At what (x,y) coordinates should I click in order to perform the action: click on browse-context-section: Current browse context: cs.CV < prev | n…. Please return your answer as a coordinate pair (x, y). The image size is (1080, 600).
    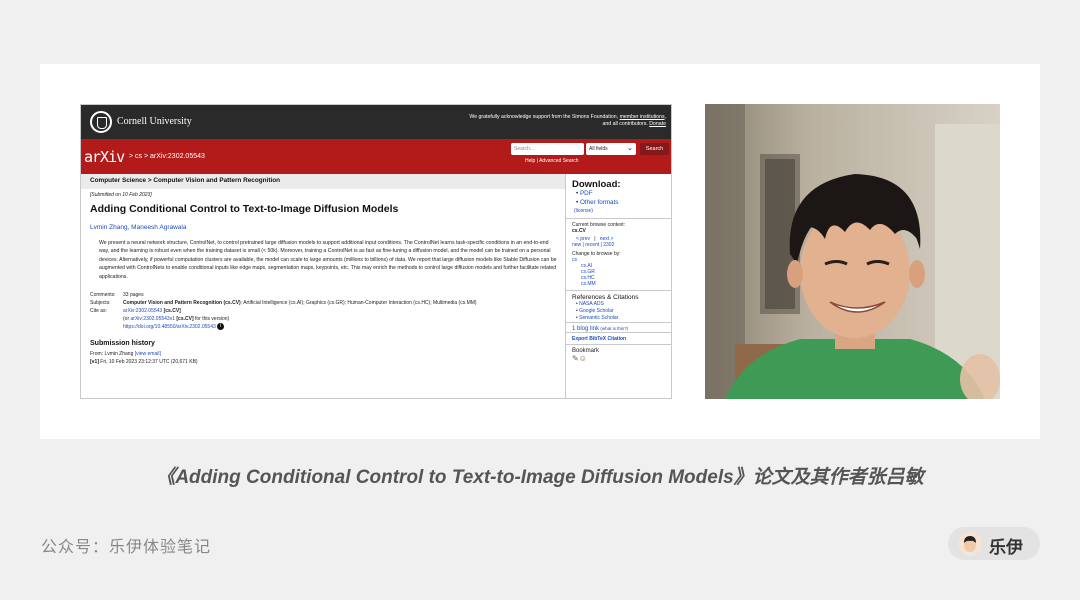
    Looking at the image, I should click on (618, 252).